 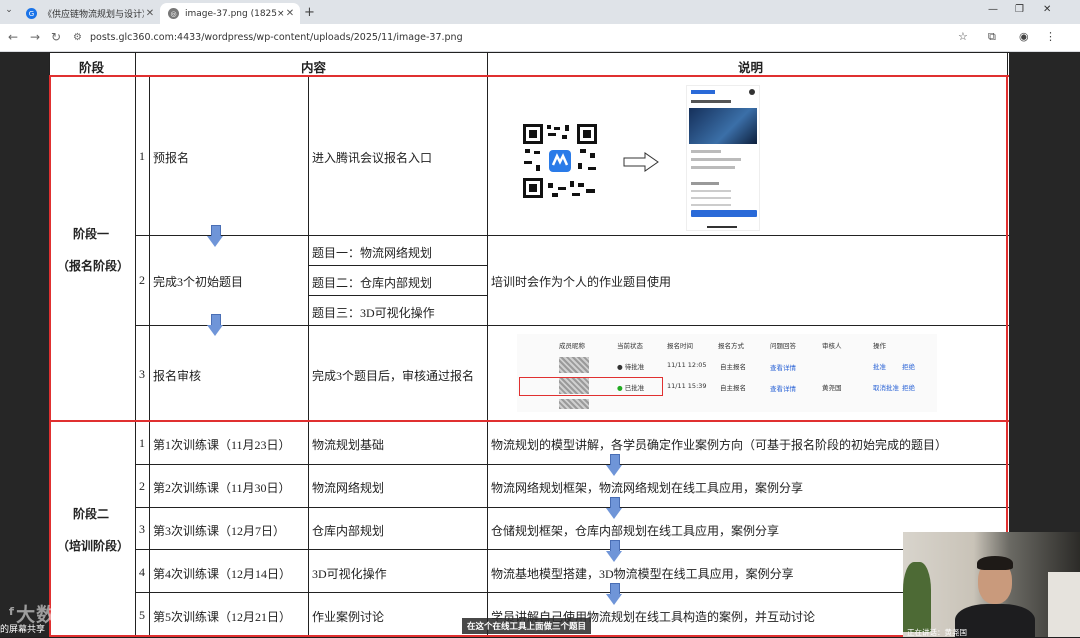 I want to click on right-arrow-icon, so click(x=641, y=162).